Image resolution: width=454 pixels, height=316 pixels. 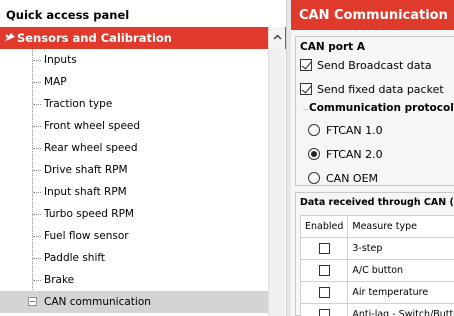 I want to click on measure-type-cell: A/C button, so click(x=400, y=270).